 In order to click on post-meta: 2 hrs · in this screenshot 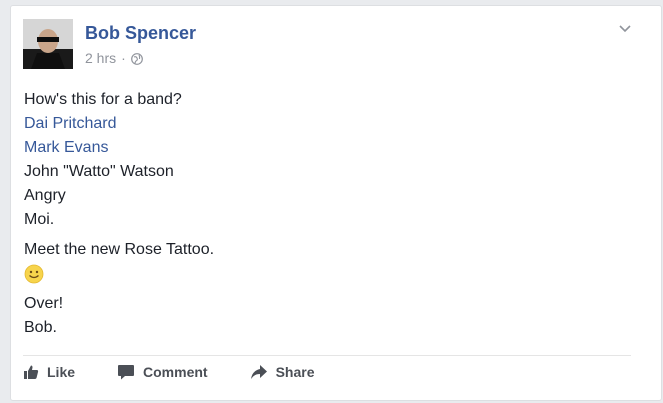, I will do `click(114, 58)`.